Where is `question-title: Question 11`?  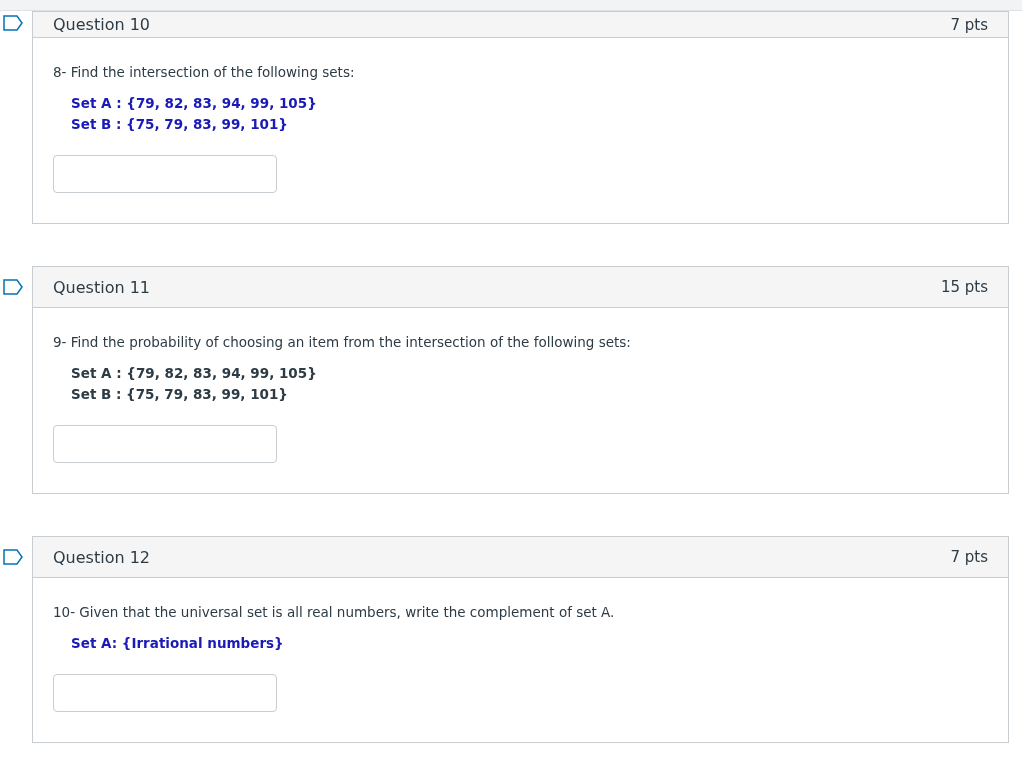 question-title: Question 11 is located at coordinates (101, 287).